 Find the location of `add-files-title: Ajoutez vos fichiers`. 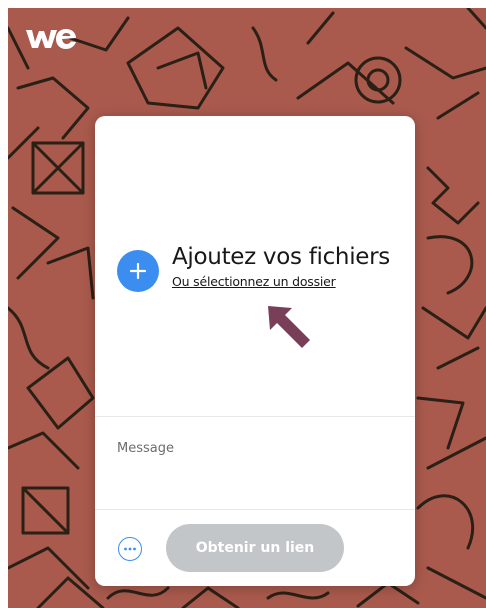

add-files-title: Ajoutez vos fichiers is located at coordinates (281, 257).